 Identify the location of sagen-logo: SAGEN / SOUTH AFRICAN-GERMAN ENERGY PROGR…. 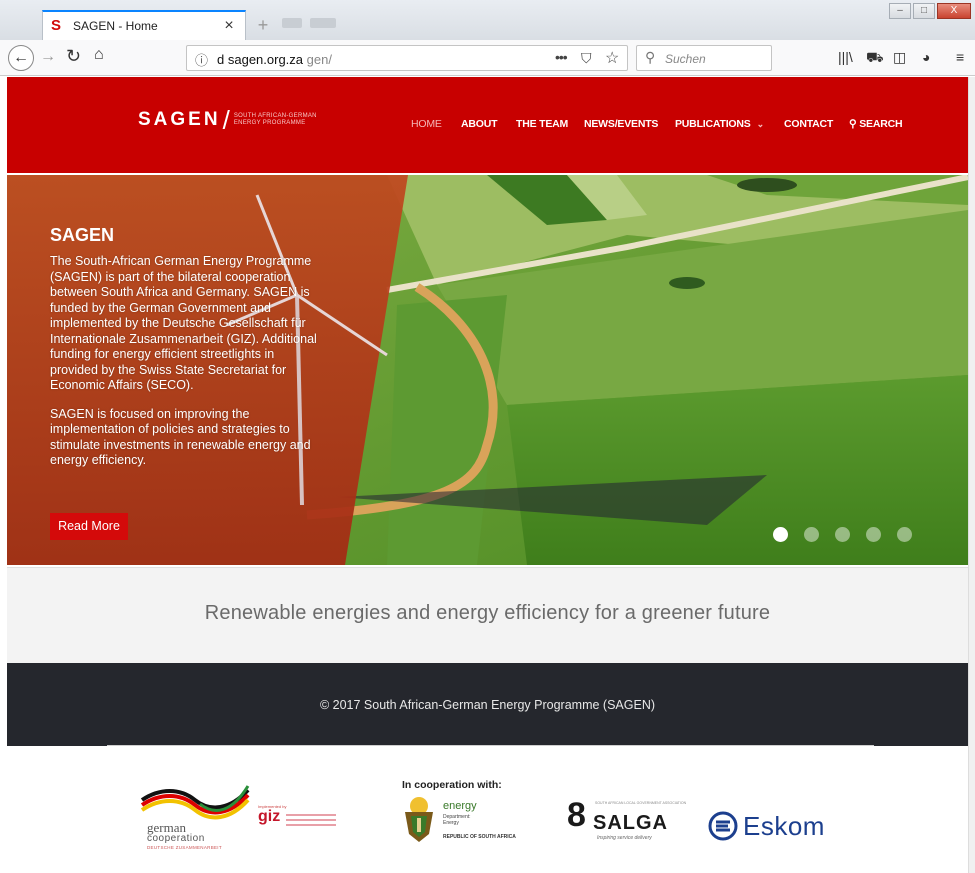
(241, 120).